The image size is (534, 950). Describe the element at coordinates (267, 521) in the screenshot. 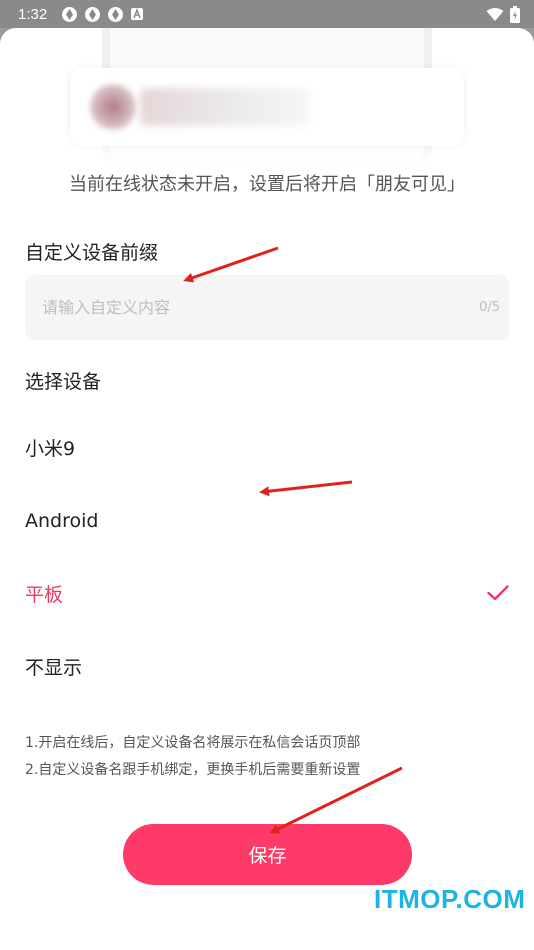

I see `device-option-android: Android` at that location.